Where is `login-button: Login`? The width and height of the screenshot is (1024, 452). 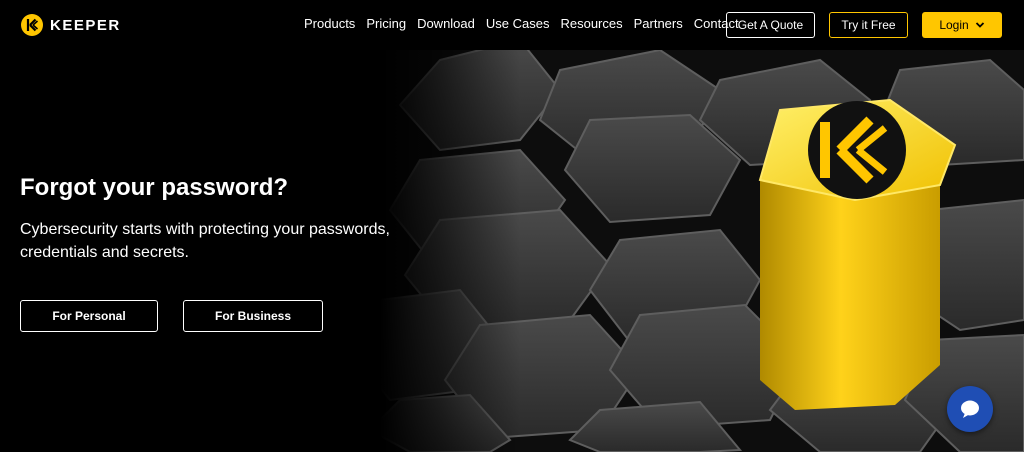
login-button: Login is located at coordinates (962, 25).